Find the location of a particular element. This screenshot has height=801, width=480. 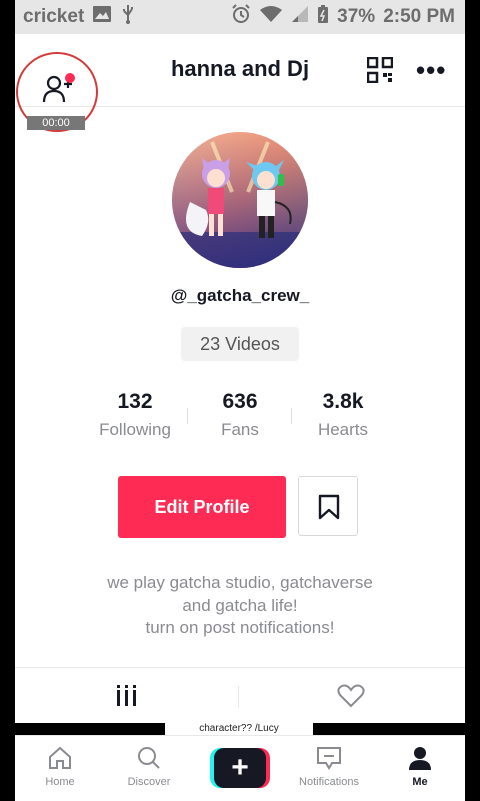

plus-icon: + is located at coordinates (240, 768).